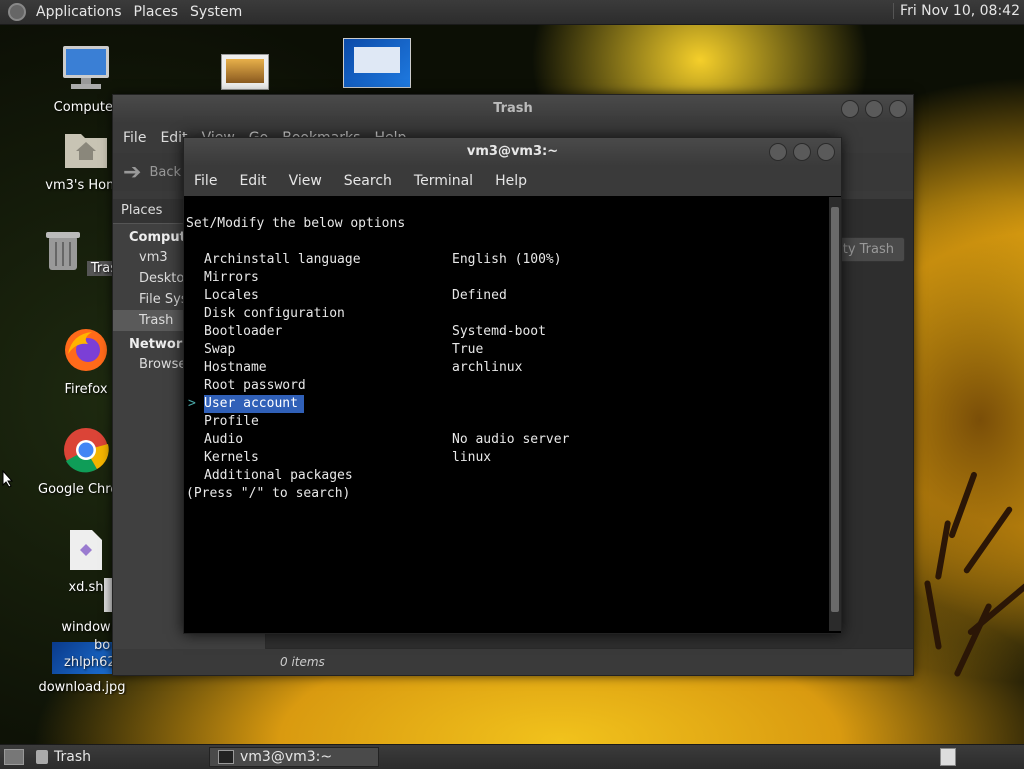 This screenshot has width=1024, height=769. I want to click on menu-help: Help, so click(511, 181).